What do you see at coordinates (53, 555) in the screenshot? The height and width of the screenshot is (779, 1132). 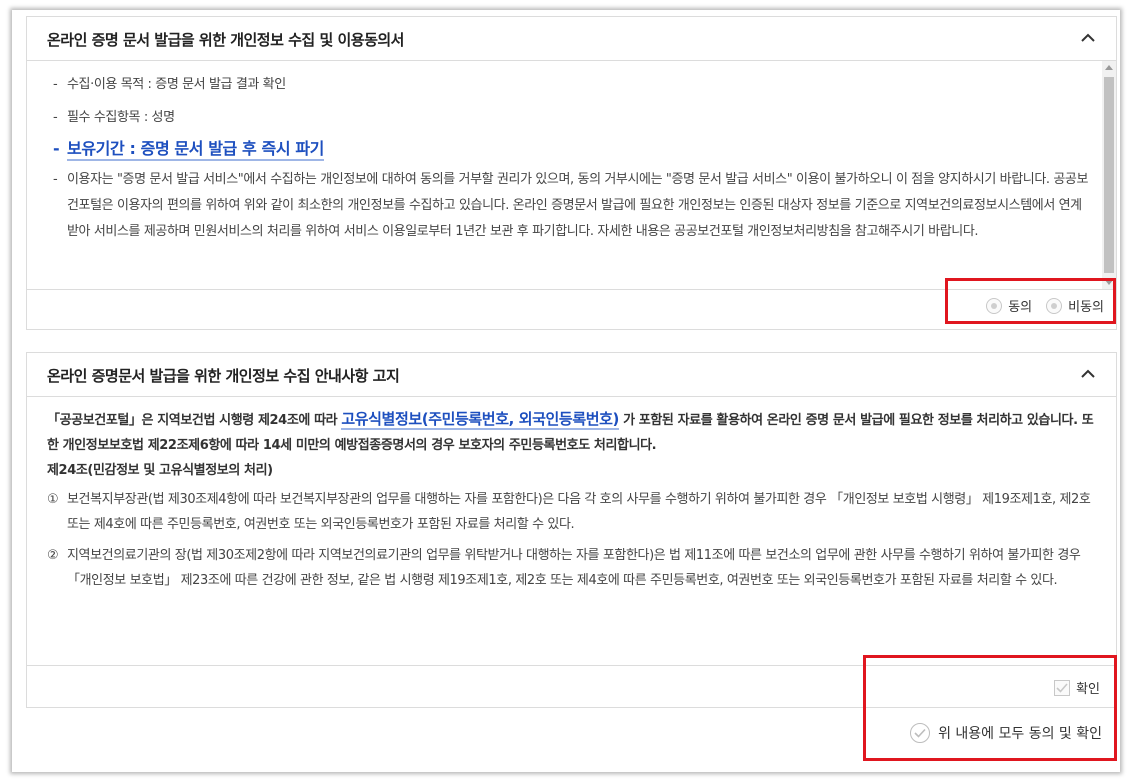 I see `item-number: ②` at bounding box center [53, 555].